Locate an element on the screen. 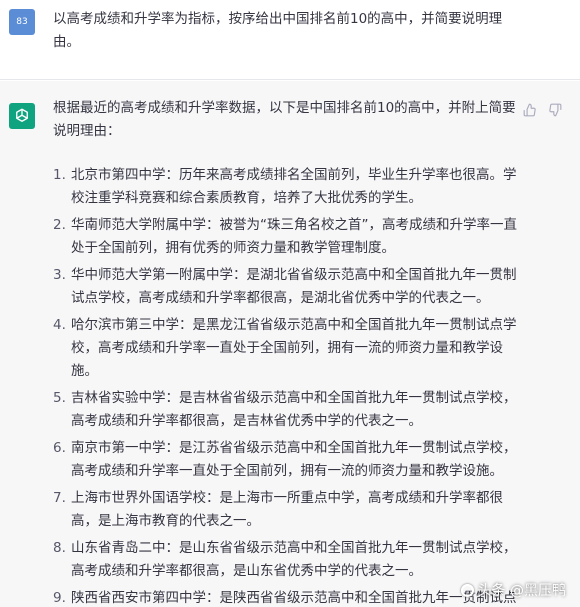  watermark: 头条 @黑压鸭 is located at coordinates (513, 590).